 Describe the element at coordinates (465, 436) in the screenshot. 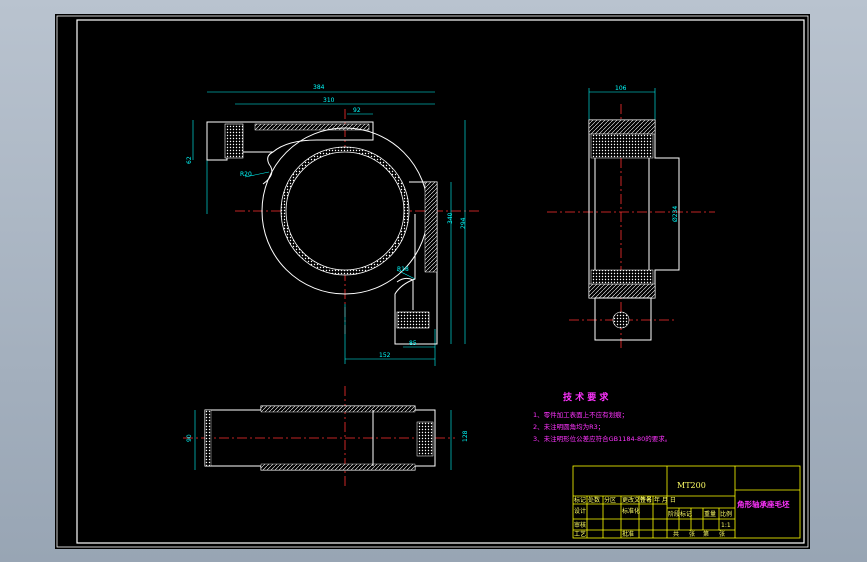

I see `dim-plan-right: 128` at that location.